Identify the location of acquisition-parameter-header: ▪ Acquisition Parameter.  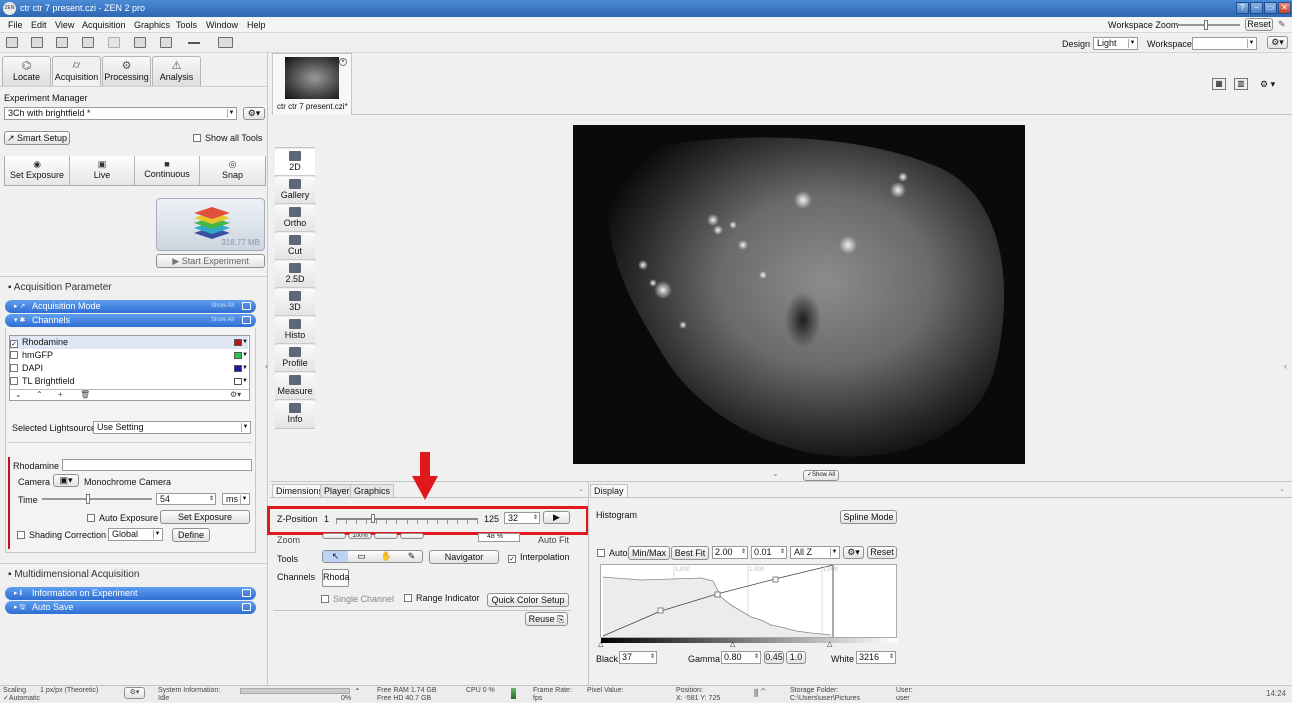
(60, 287).